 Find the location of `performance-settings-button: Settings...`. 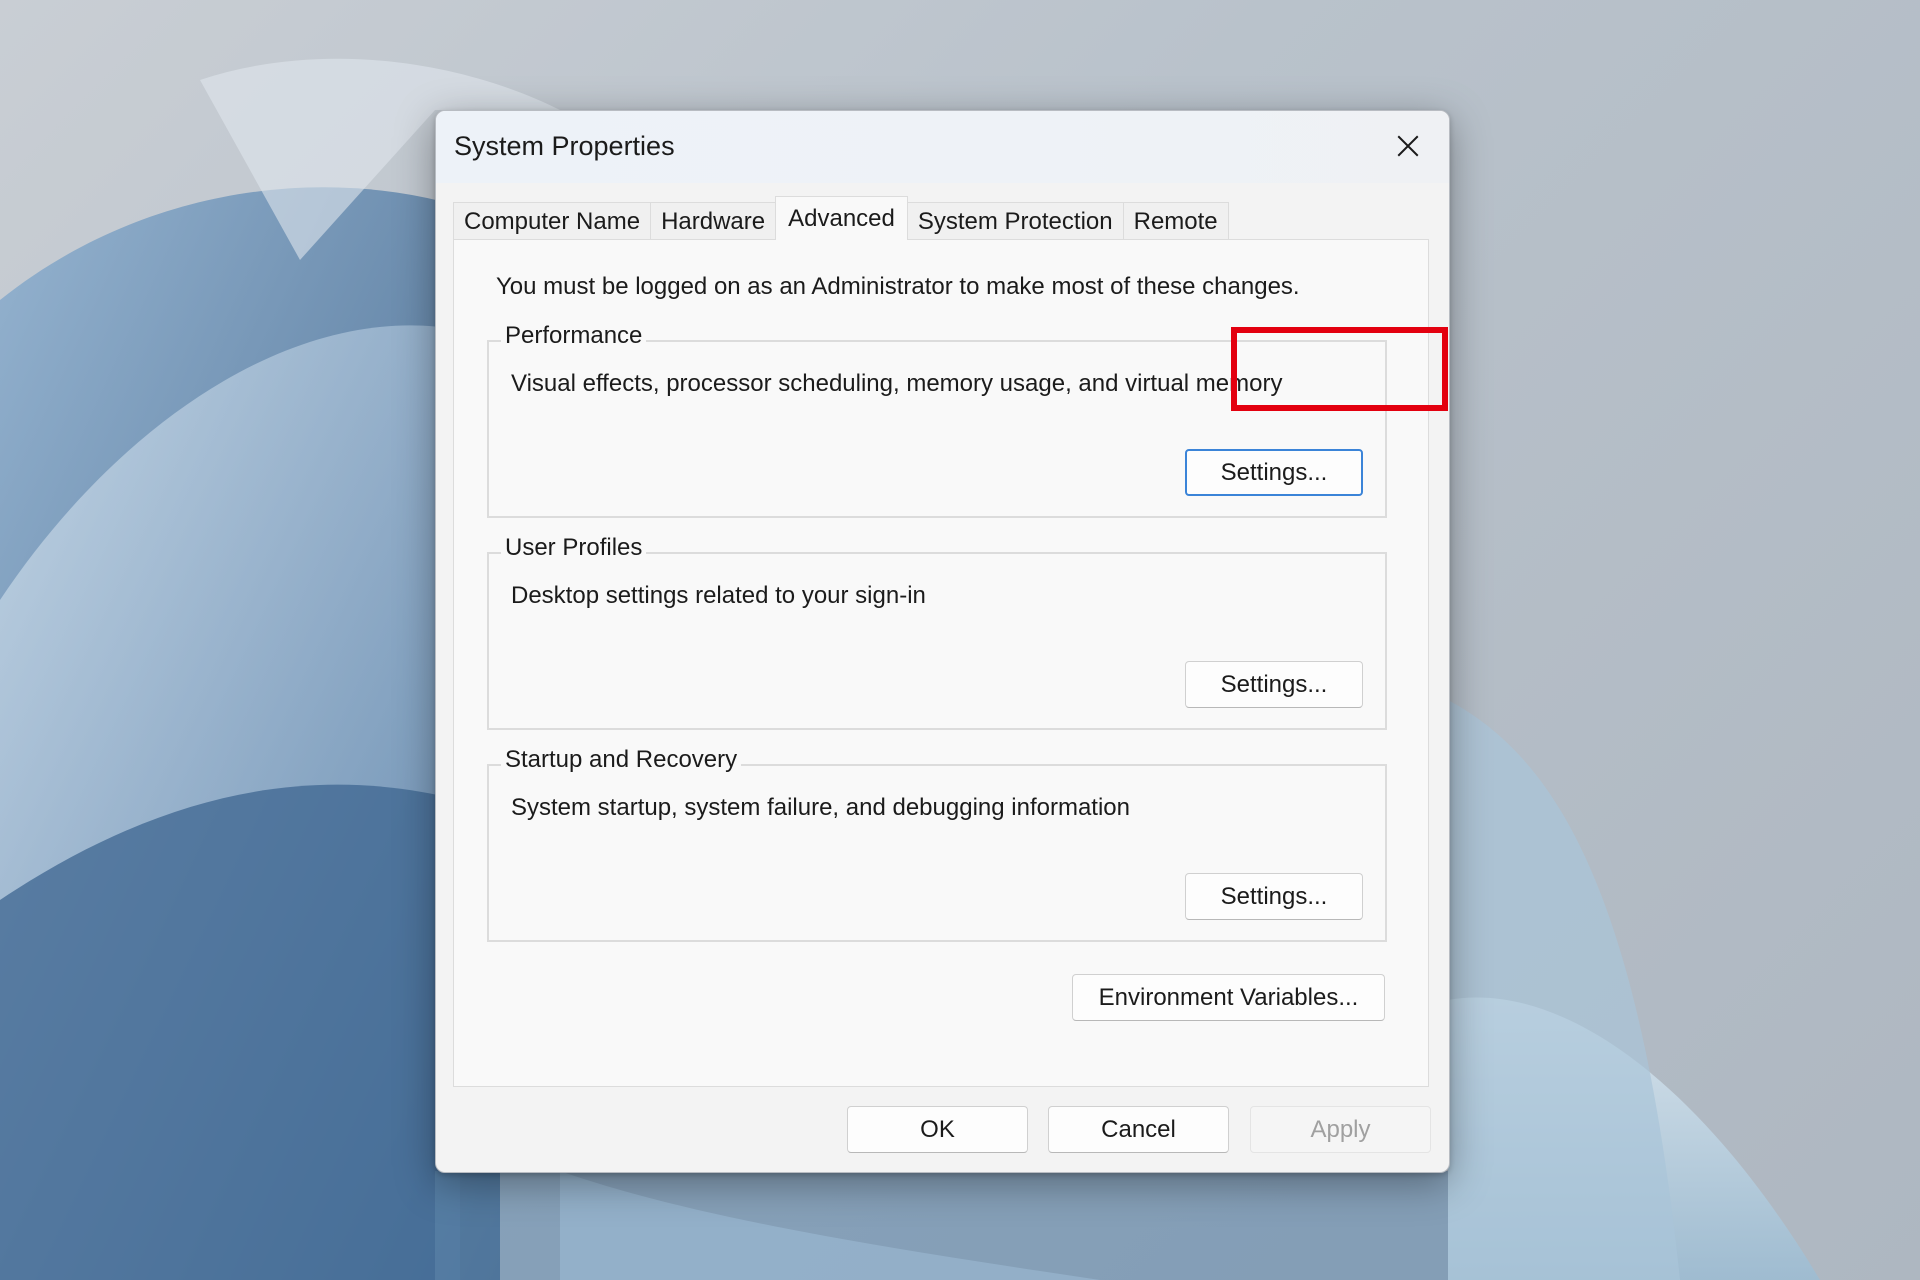

performance-settings-button: Settings... is located at coordinates (1274, 472).